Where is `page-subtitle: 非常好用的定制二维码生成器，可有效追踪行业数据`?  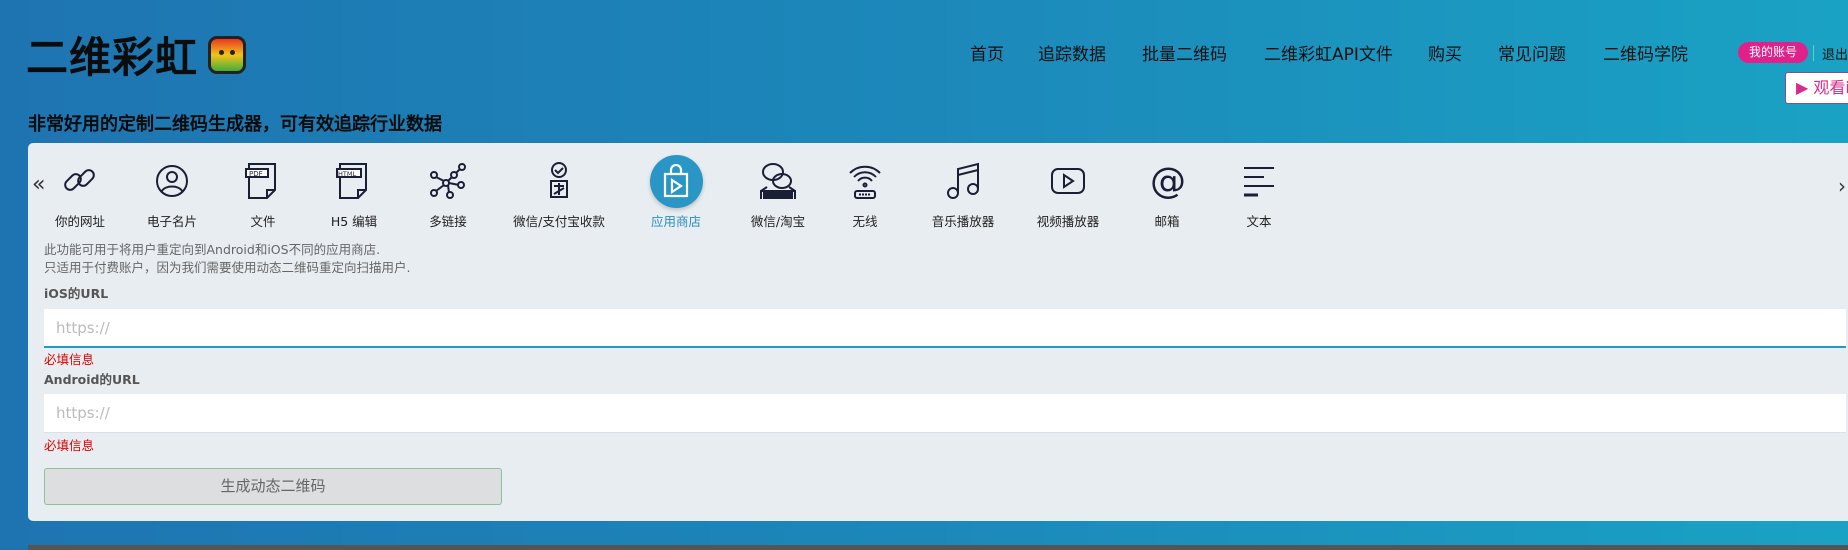
page-subtitle: 非常好用的定制二维码生成器，可有效追踪行业数据 is located at coordinates (235, 124).